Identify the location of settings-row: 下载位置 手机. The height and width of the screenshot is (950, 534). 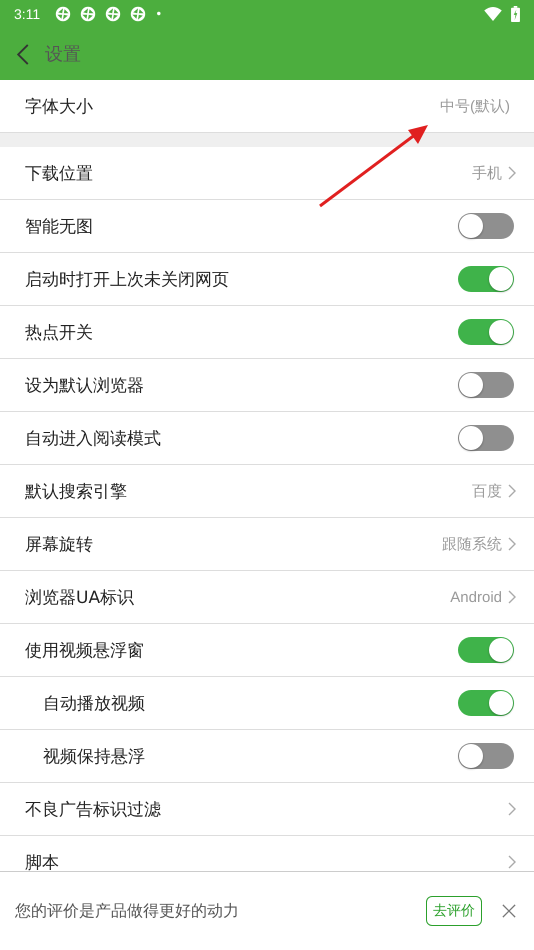
(267, 173).